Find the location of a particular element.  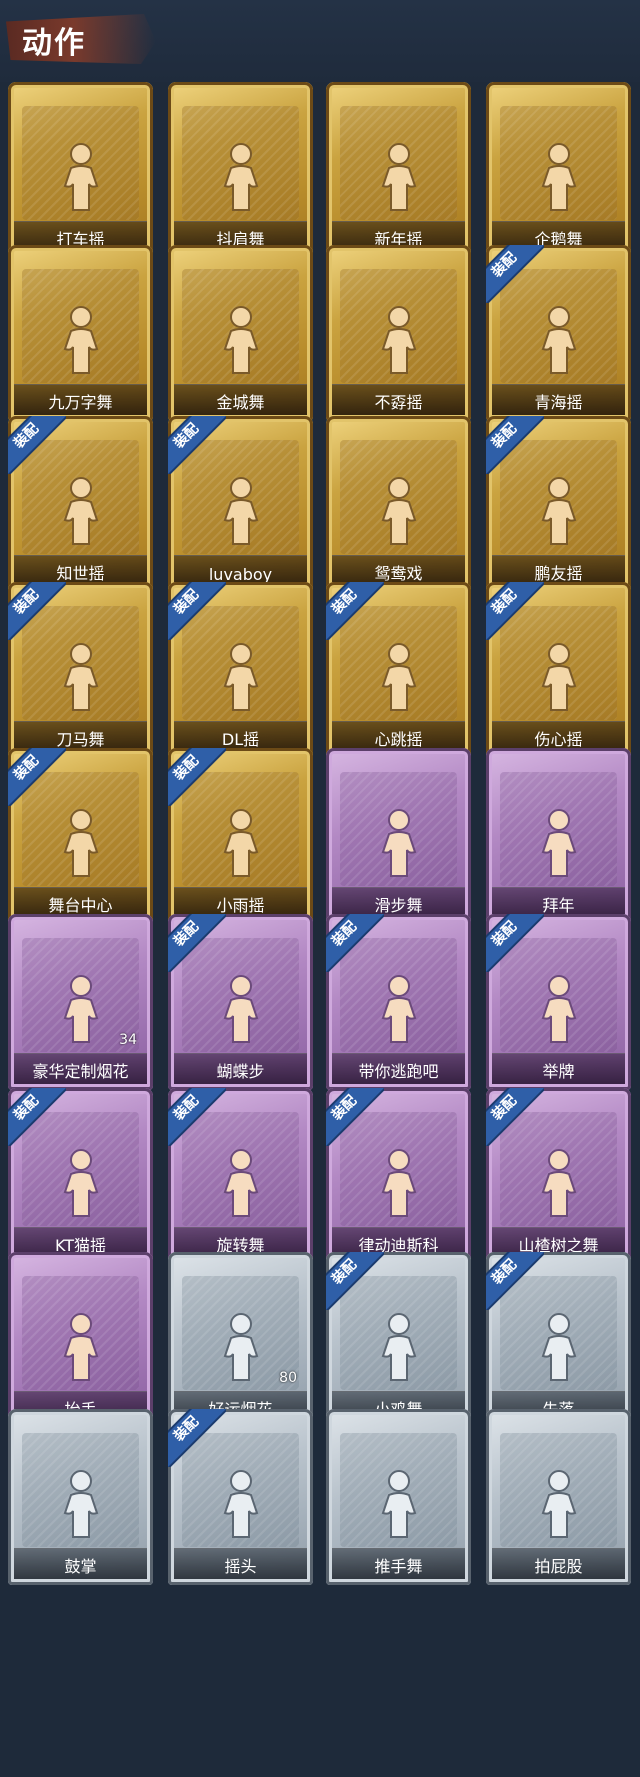

emote-card: 小鸡舞装配 is located at coordinates (398, 1340).